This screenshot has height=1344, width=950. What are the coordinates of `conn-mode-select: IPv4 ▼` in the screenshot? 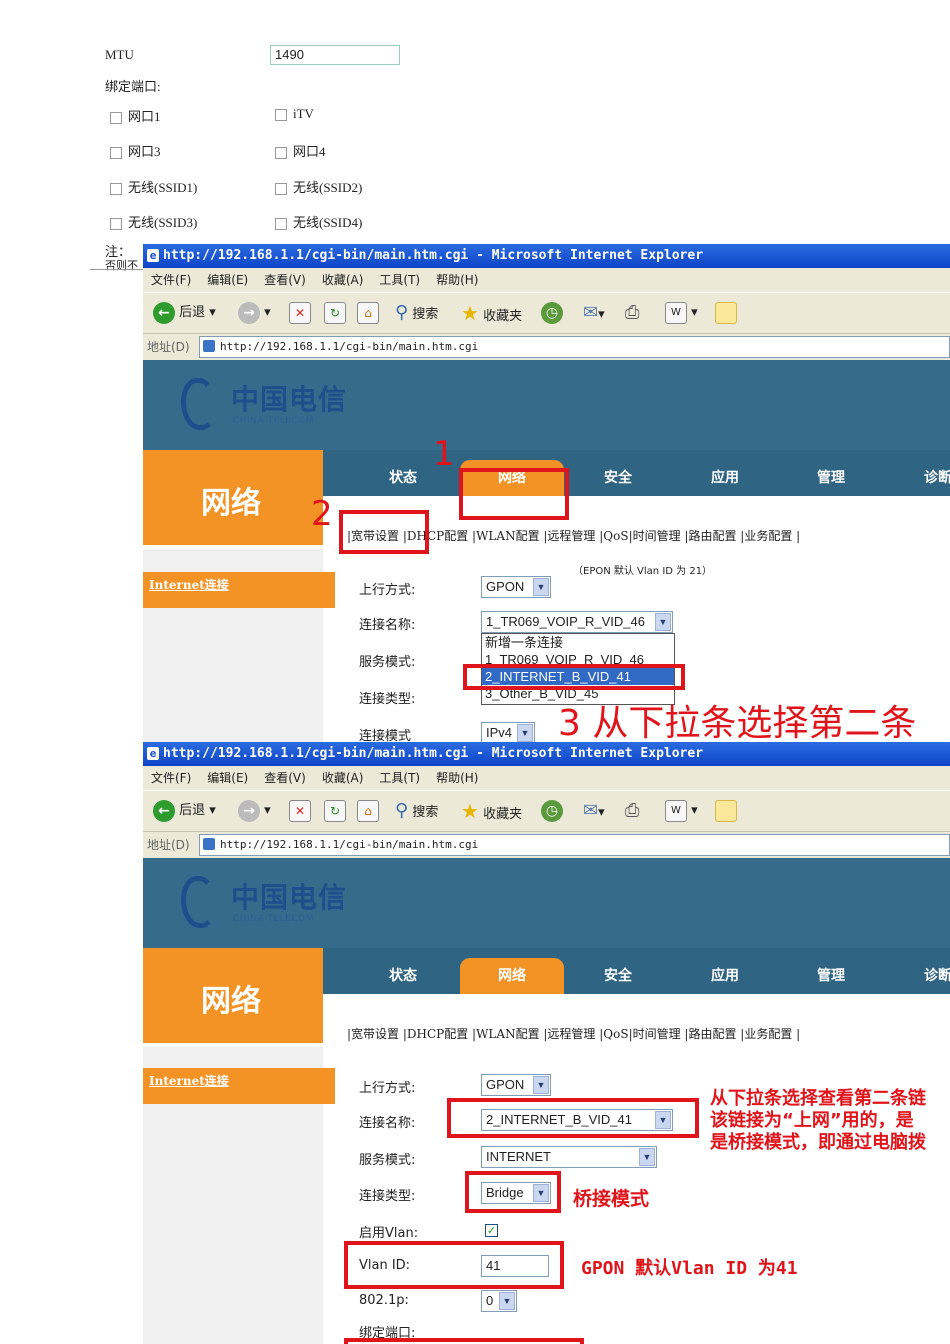 It's located at (508, 732).